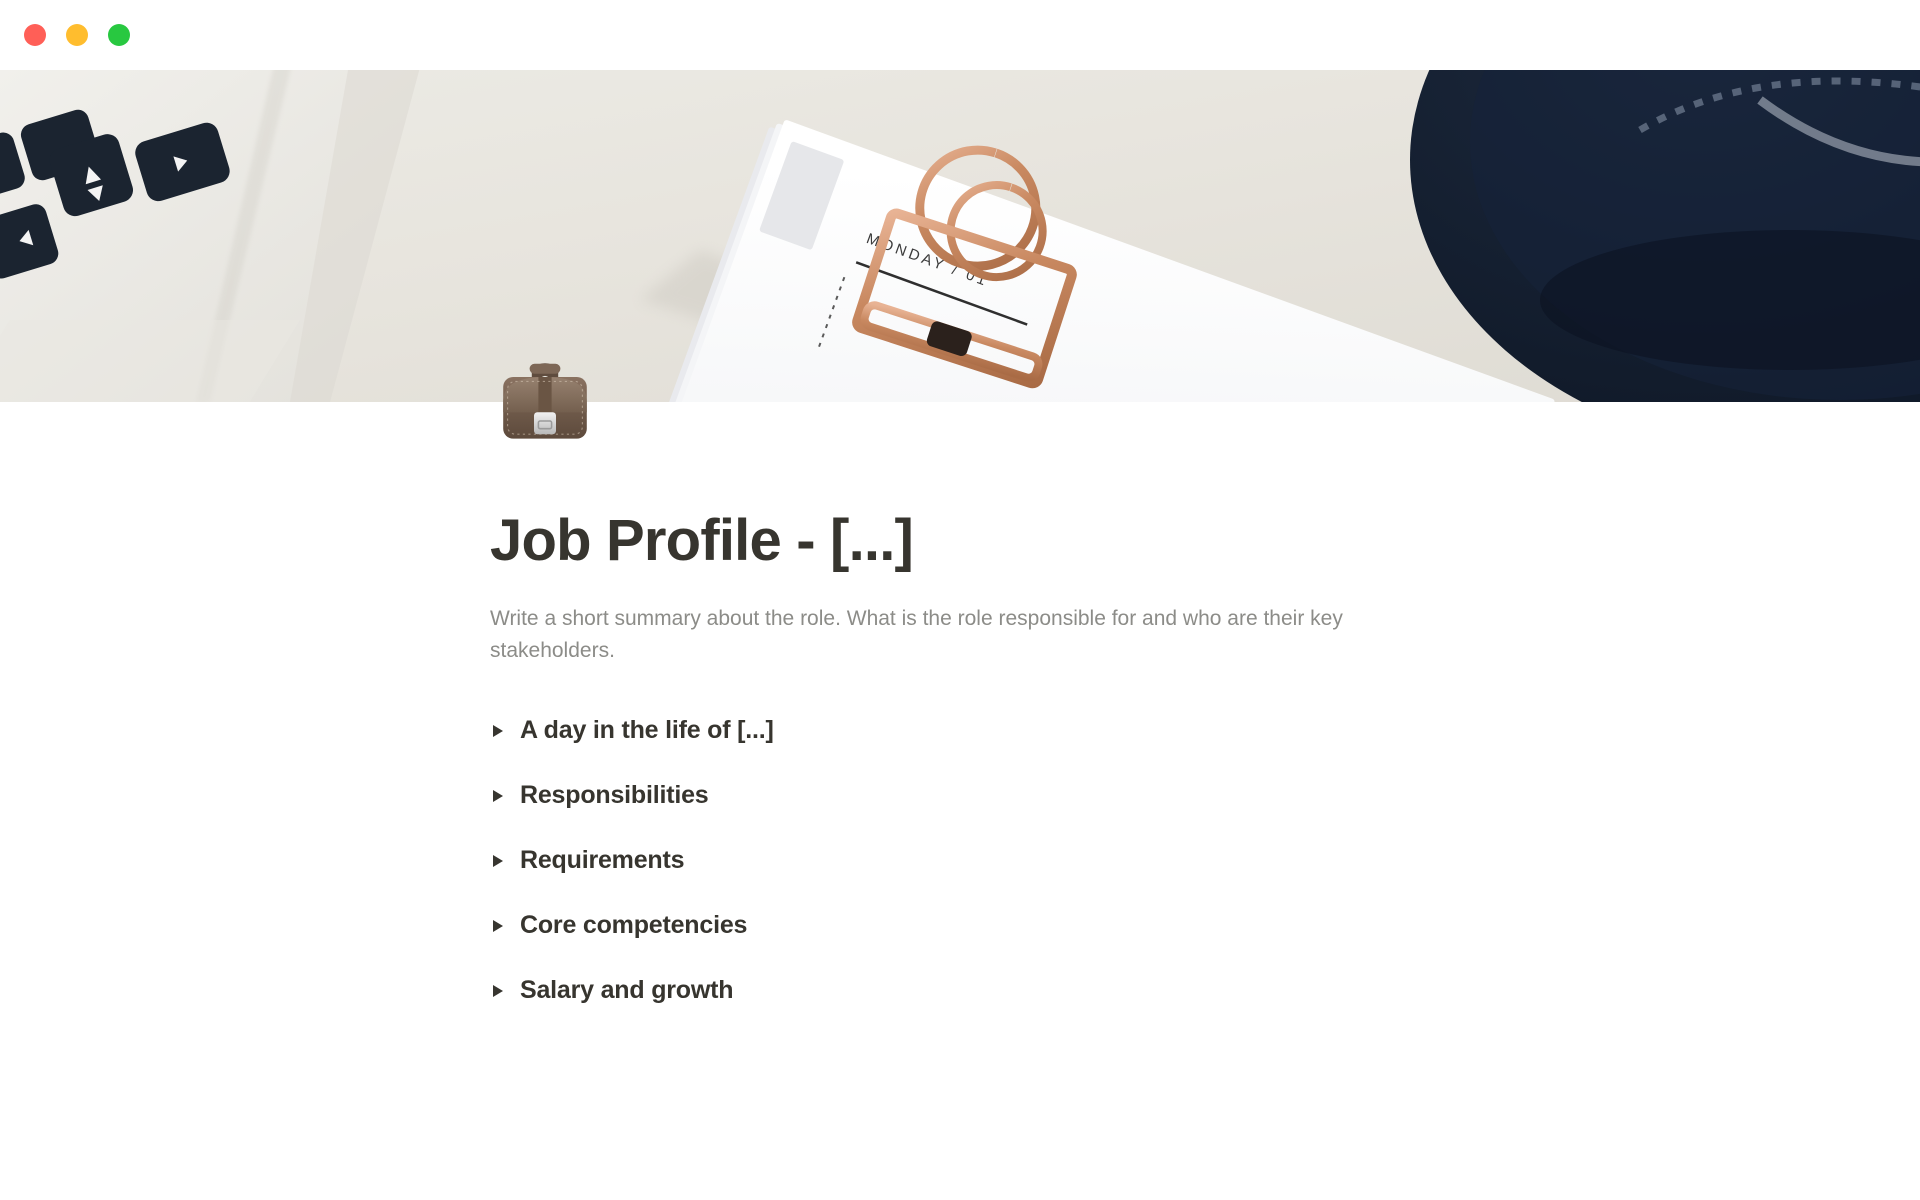 The image size is (1920, 1200). I want to click on toggle-label: A day in the life of [...], so click(647, 730).